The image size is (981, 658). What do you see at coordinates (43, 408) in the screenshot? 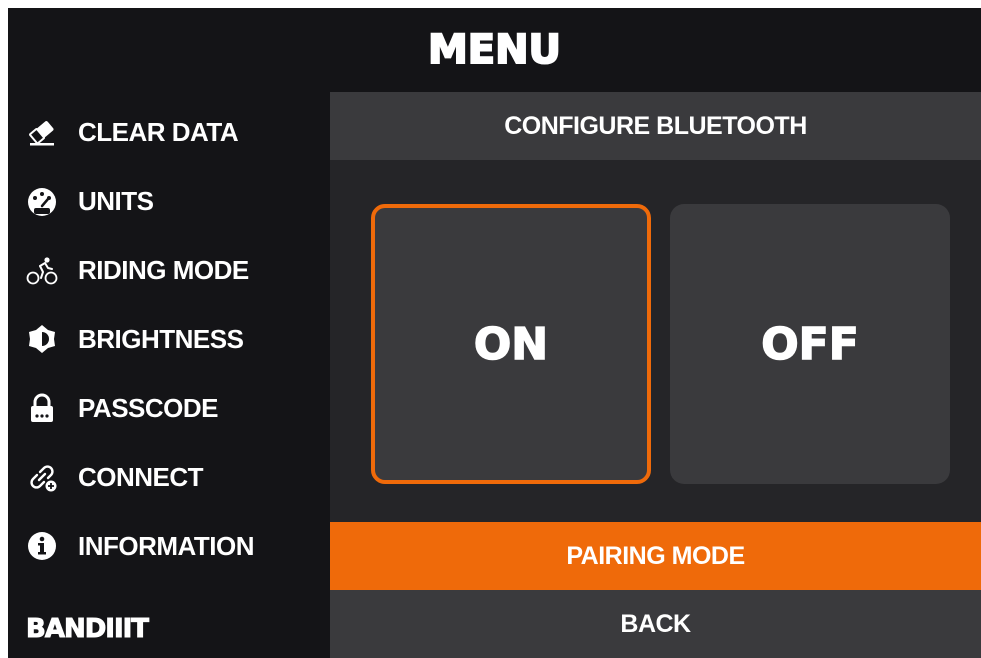
I see `lock-icon` at bounding box center [43, 408].